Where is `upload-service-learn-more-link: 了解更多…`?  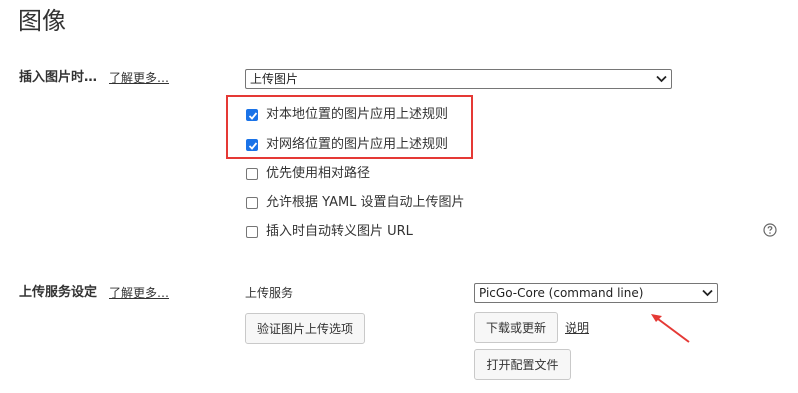
upload-service-learn-more-link: 了解更多… is located at coordinates (139, 293).